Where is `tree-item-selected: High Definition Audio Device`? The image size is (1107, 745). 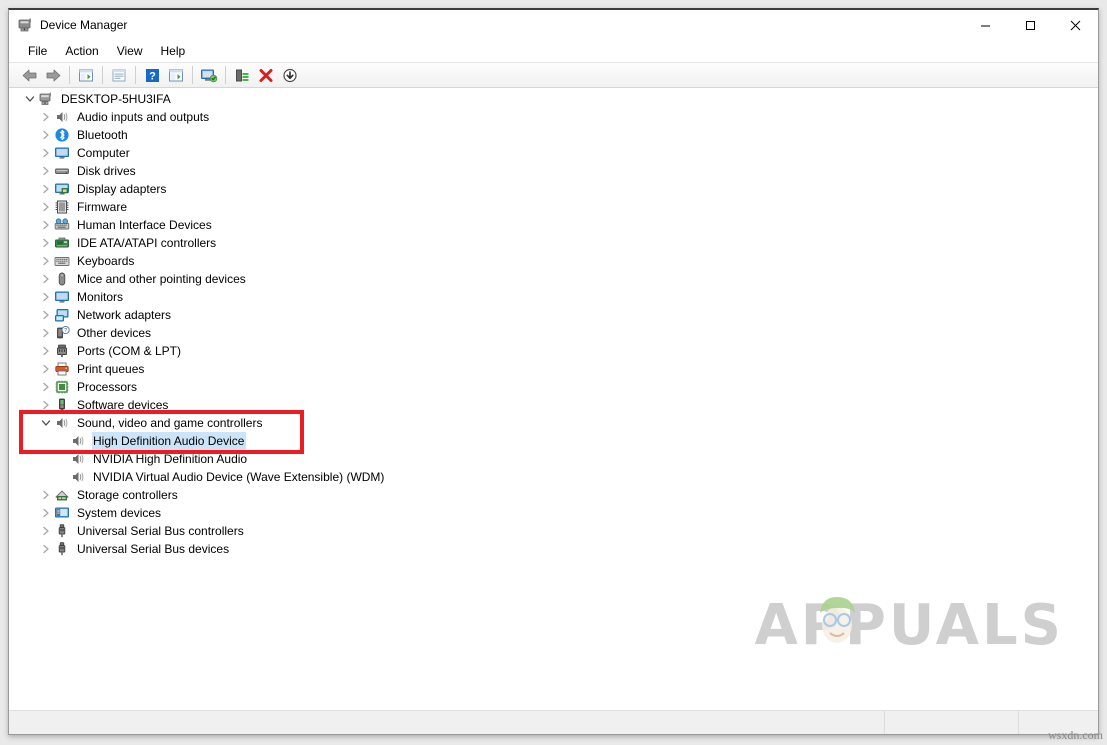
tree-item-selected: High Definition Audio Device is located at coordinates (554, 441).